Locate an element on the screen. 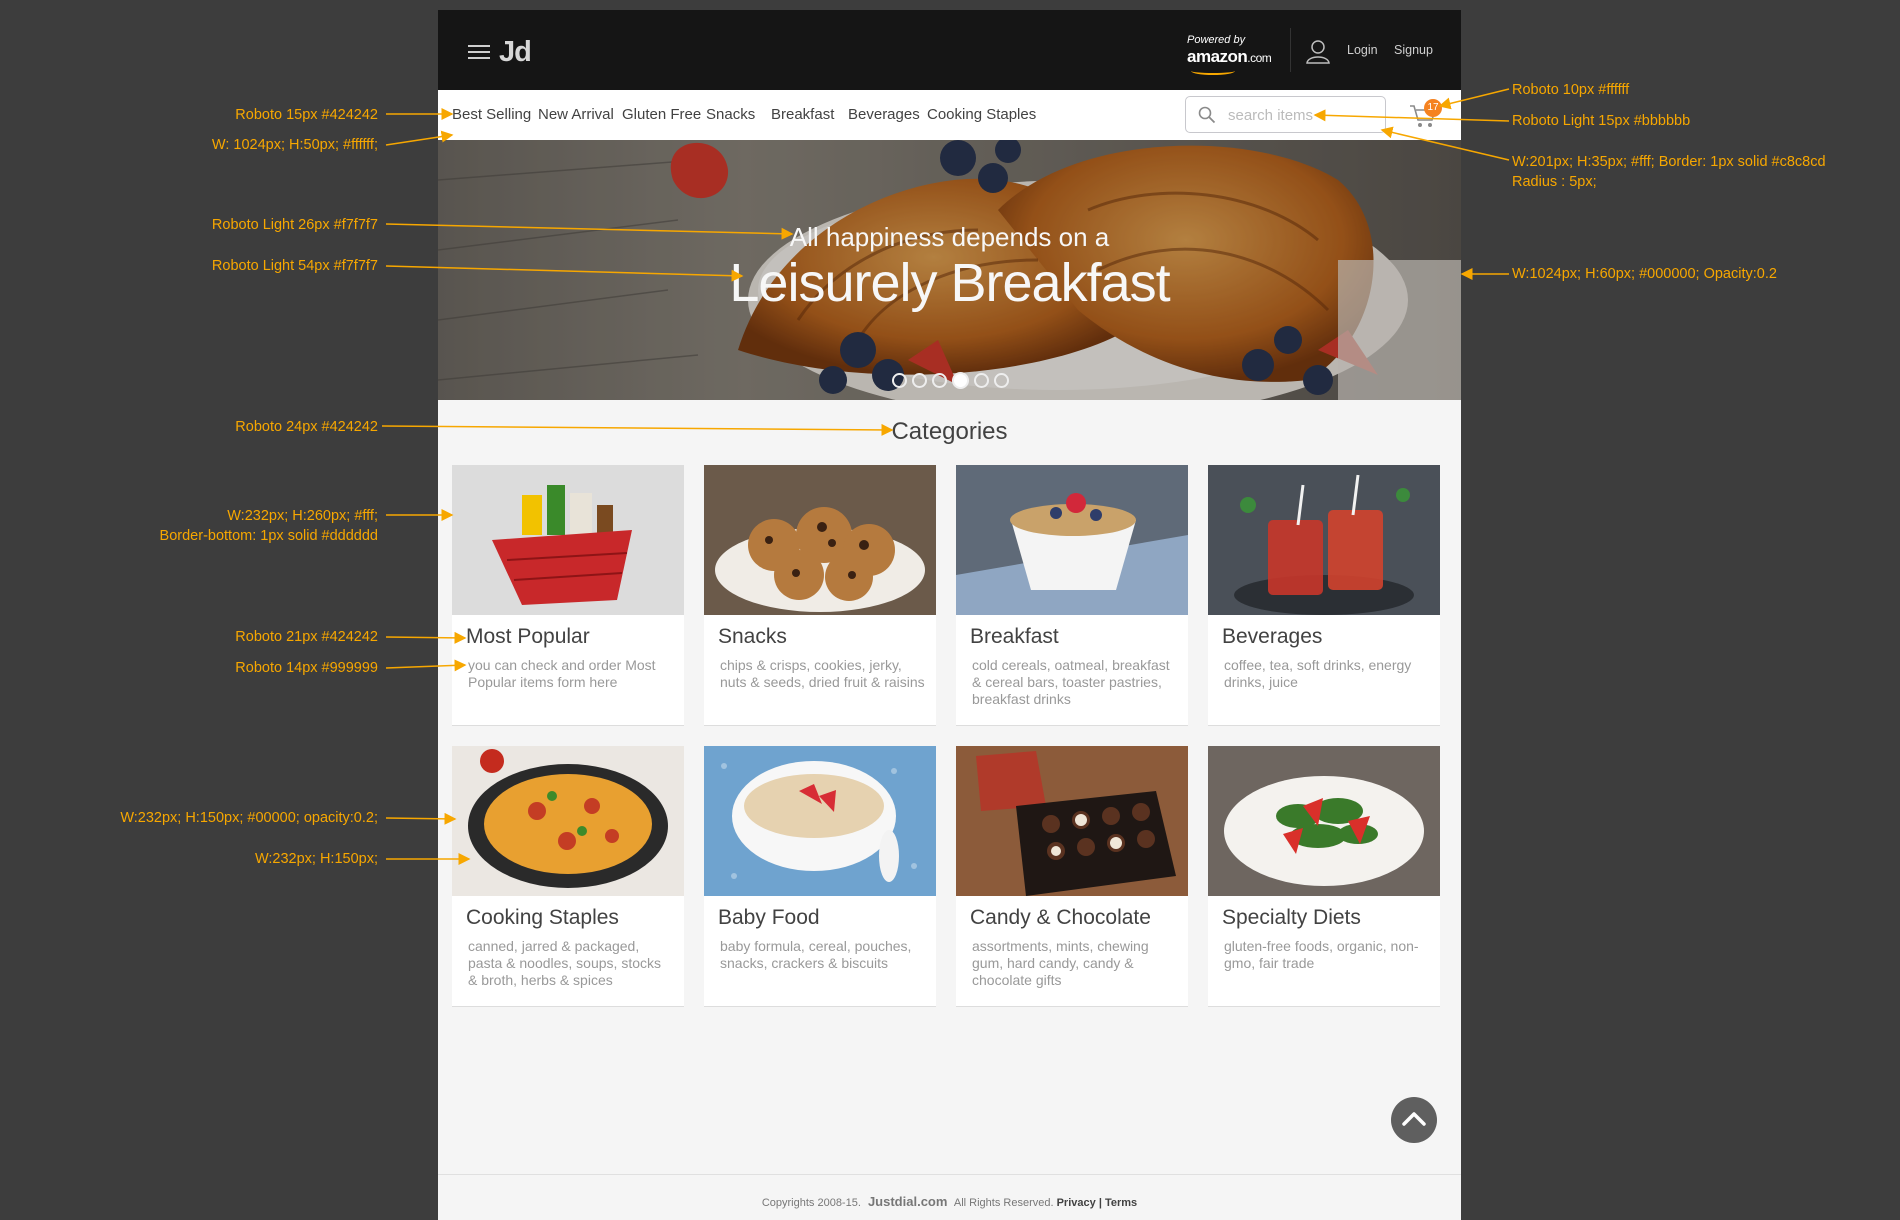 This screenshot has width=1900, height=1220. salad-image is located at coordinates (1324, 821).